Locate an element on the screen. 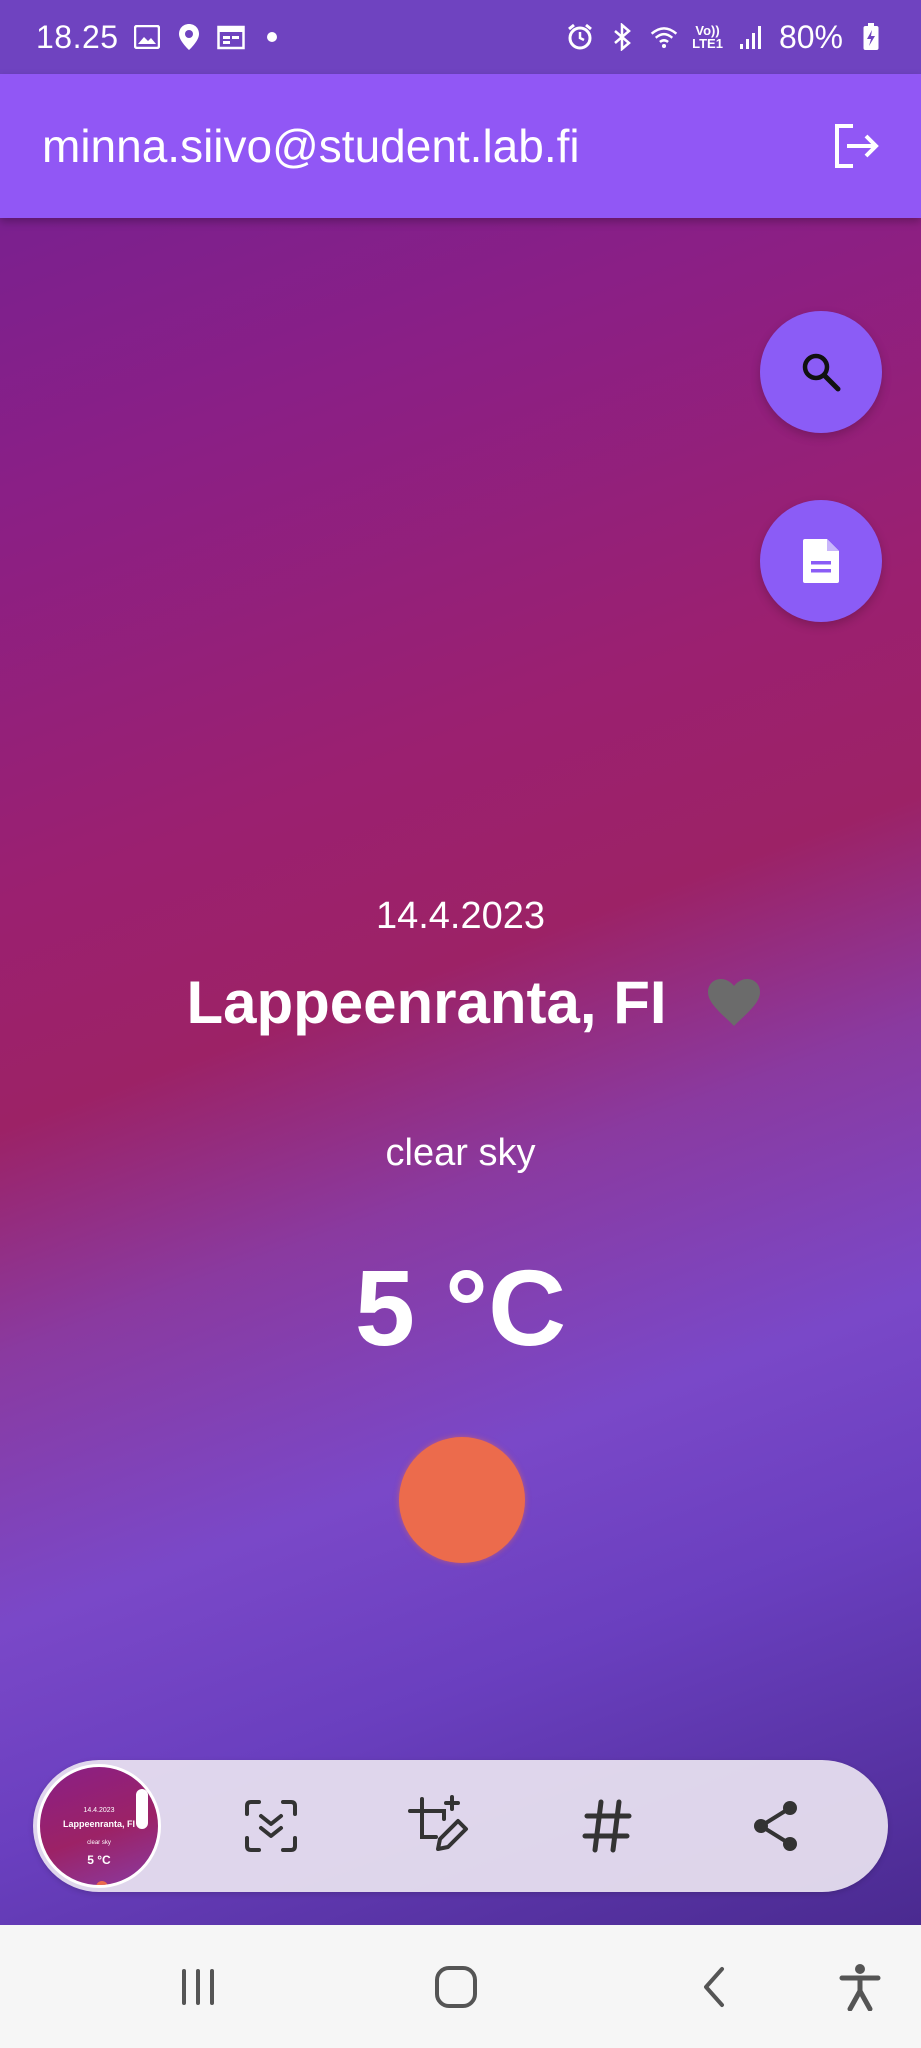  temperature: 5 °C is located at coordinates (460, 1307).